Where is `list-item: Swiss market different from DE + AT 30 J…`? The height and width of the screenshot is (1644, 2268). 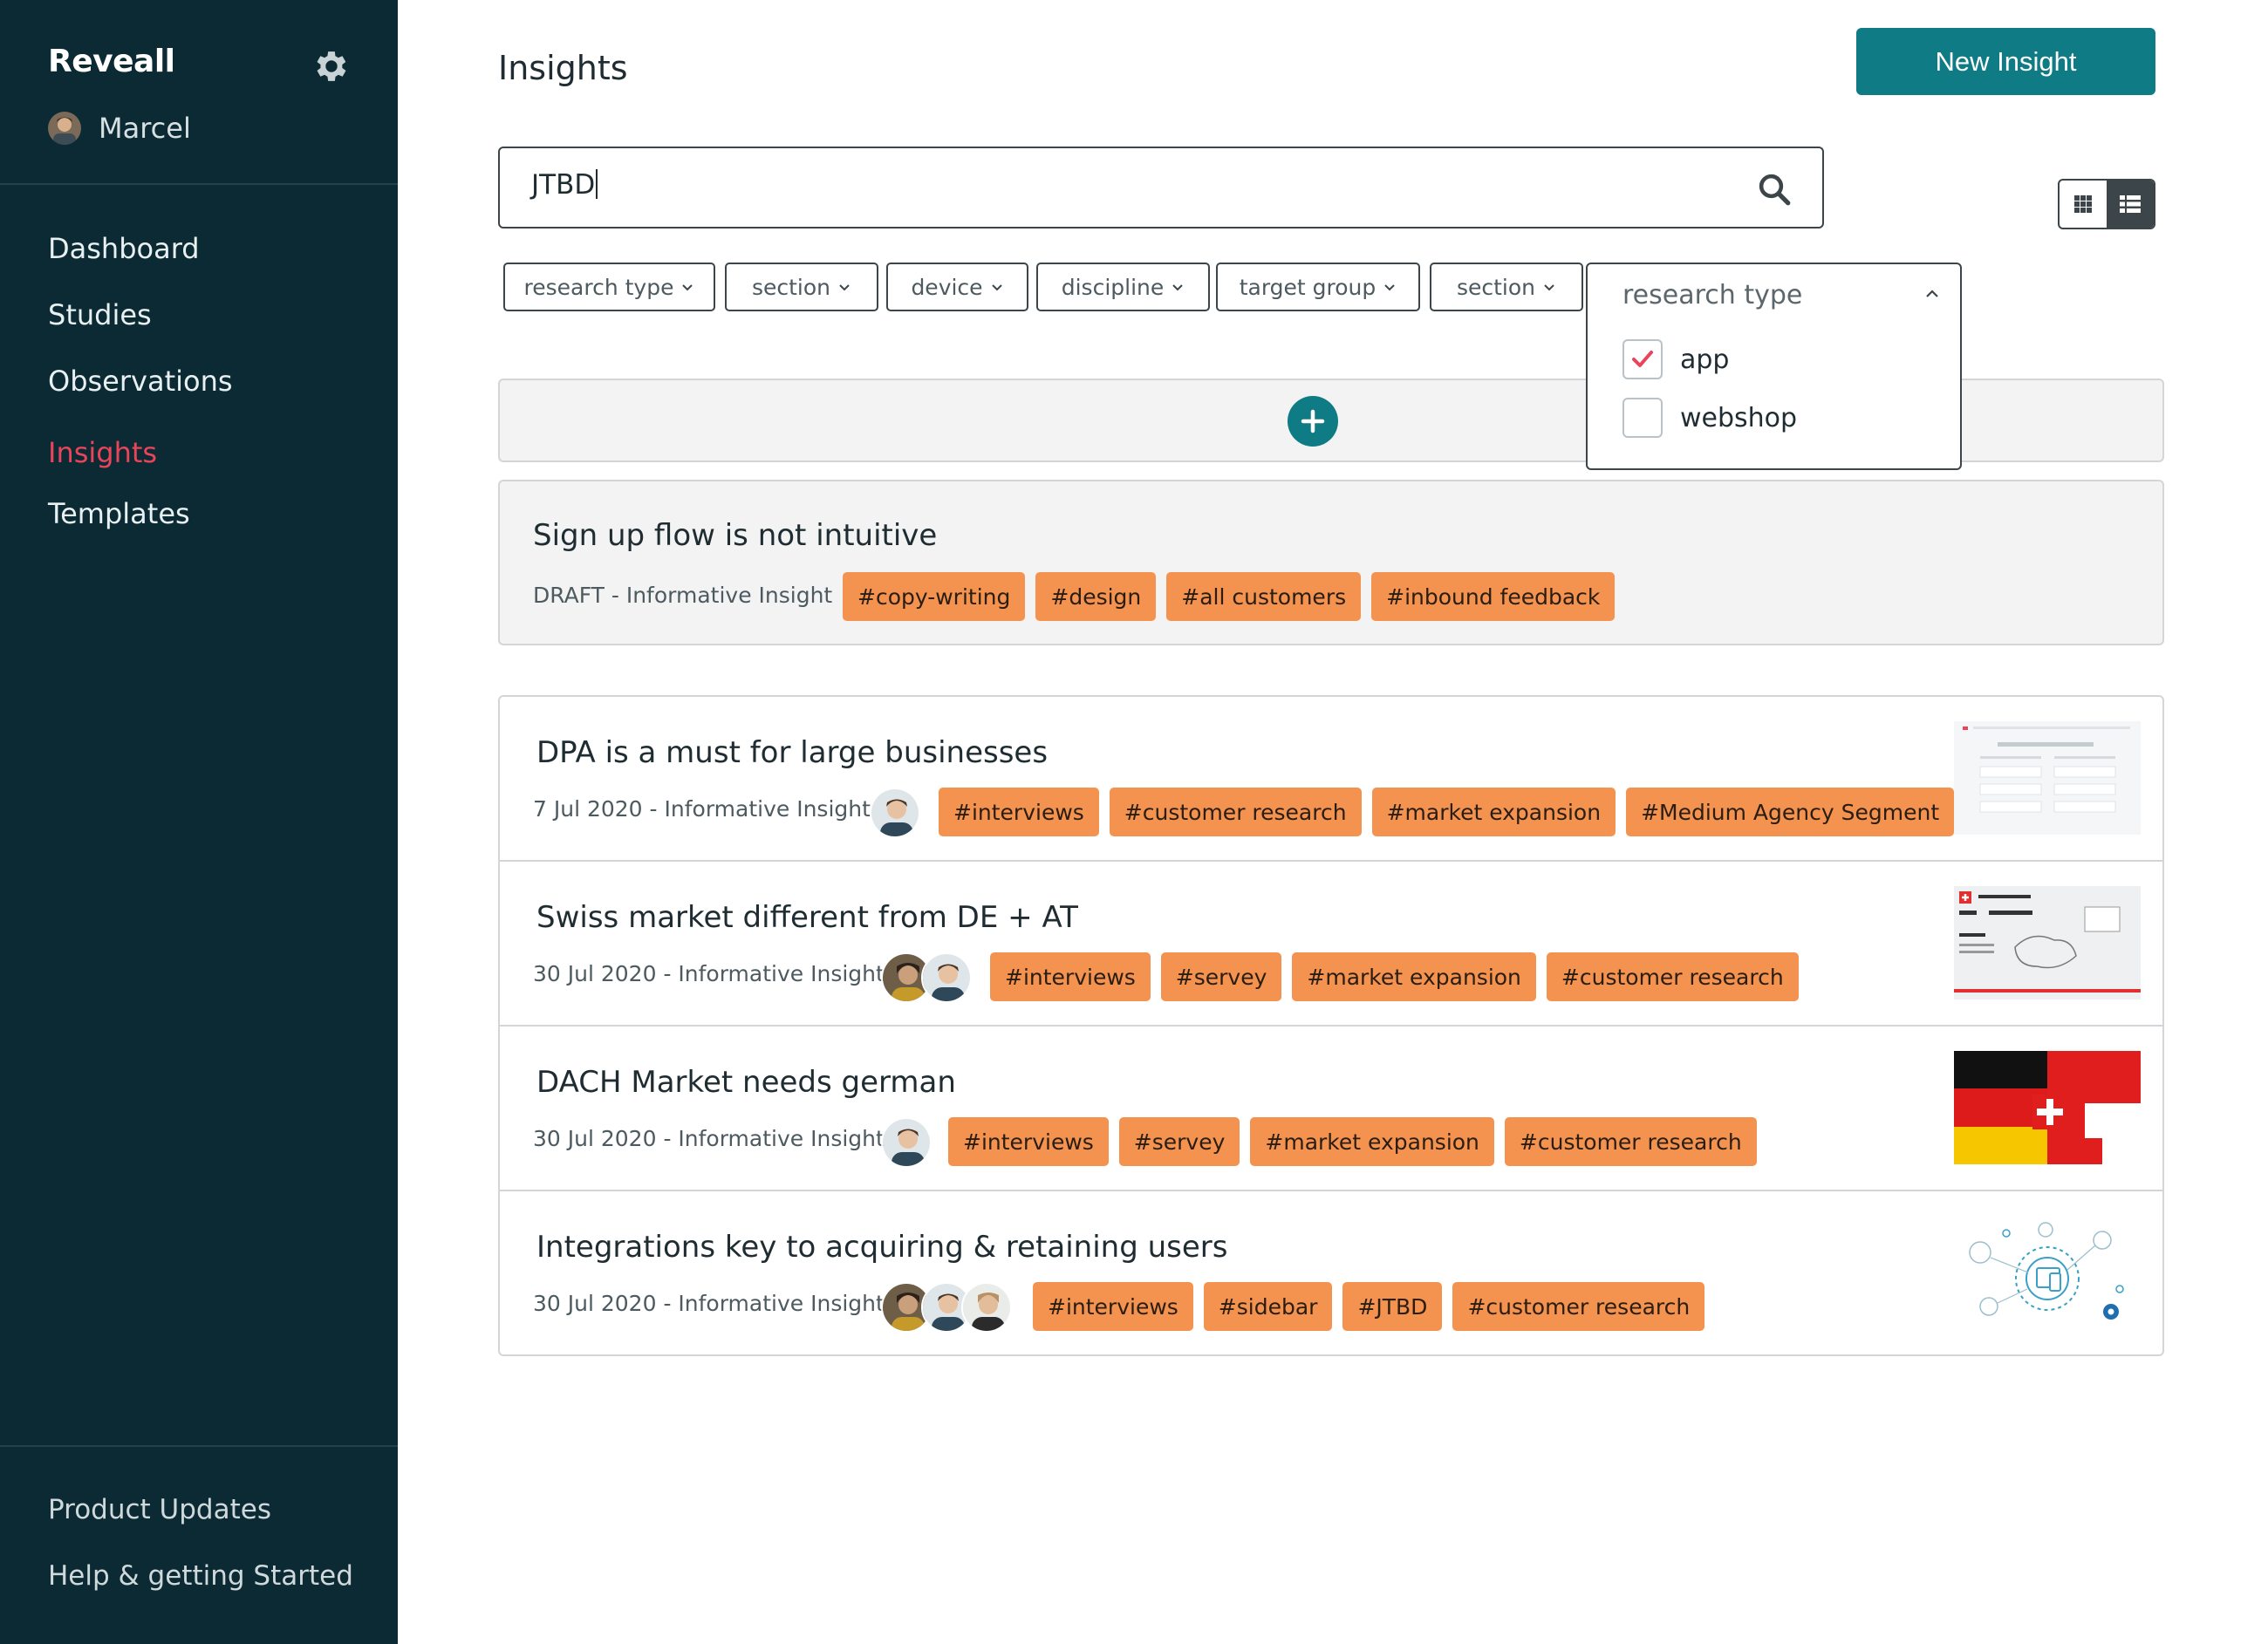 list-item: Swiss market different from DE + AT 30 J… is located at coordinates (1331, 944).